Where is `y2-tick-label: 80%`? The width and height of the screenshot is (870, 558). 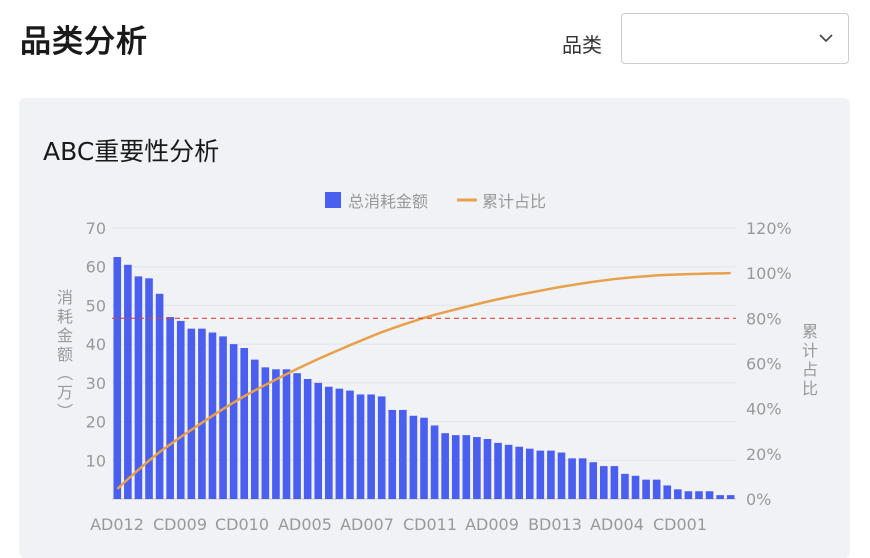
y2-tick-label: 80% is located at coordinates (764, 318).